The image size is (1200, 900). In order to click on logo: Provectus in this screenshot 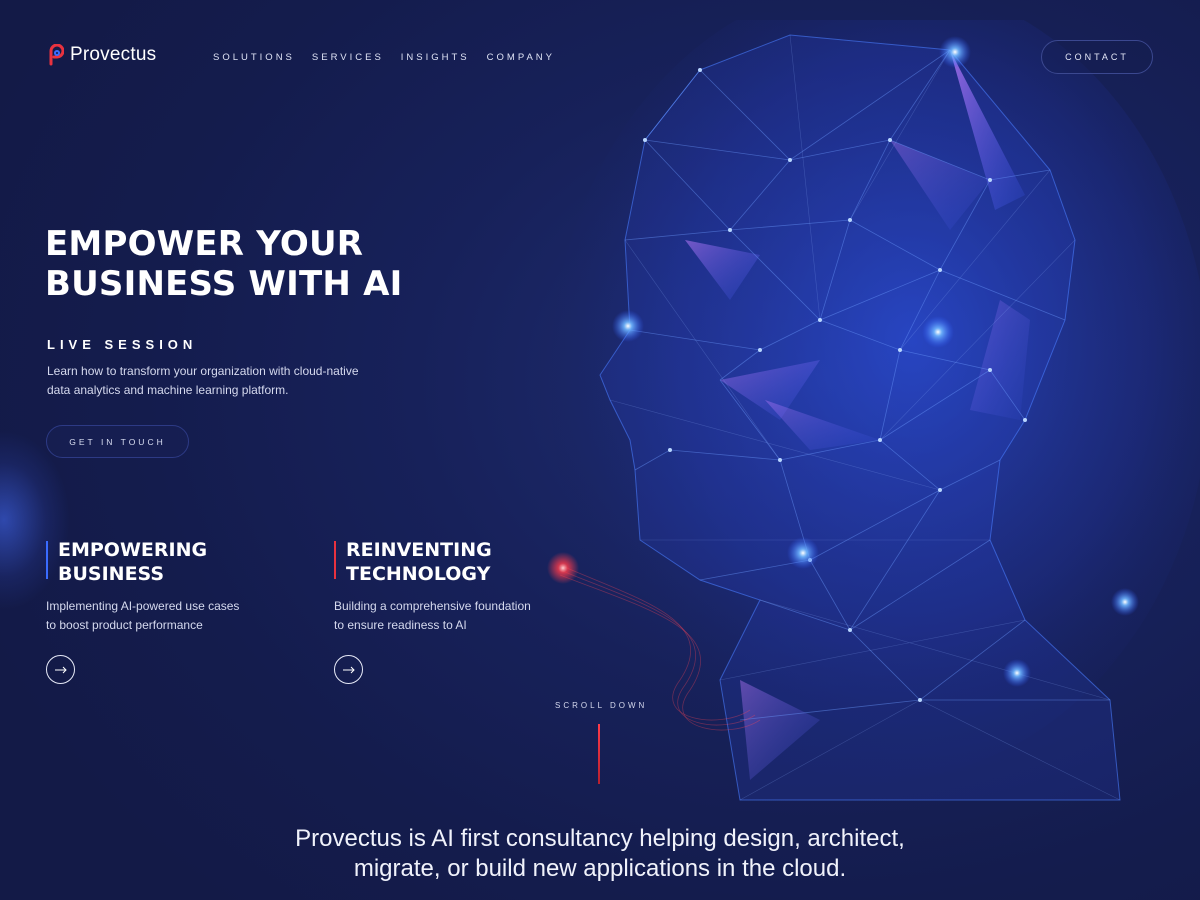, I will do `click(101, 55)`.